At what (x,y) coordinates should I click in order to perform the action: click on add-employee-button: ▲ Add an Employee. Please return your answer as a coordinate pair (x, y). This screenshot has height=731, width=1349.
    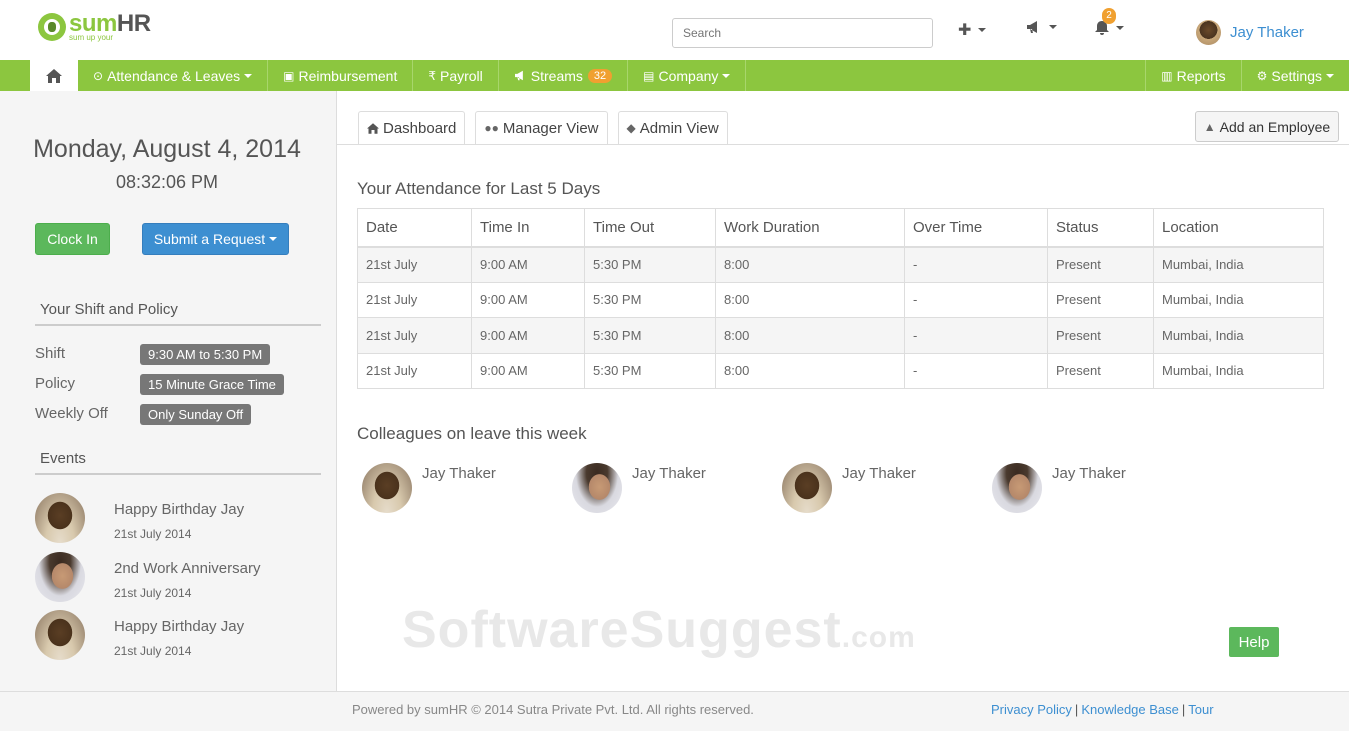
    Looking at the image, I should click on (1267, 126).